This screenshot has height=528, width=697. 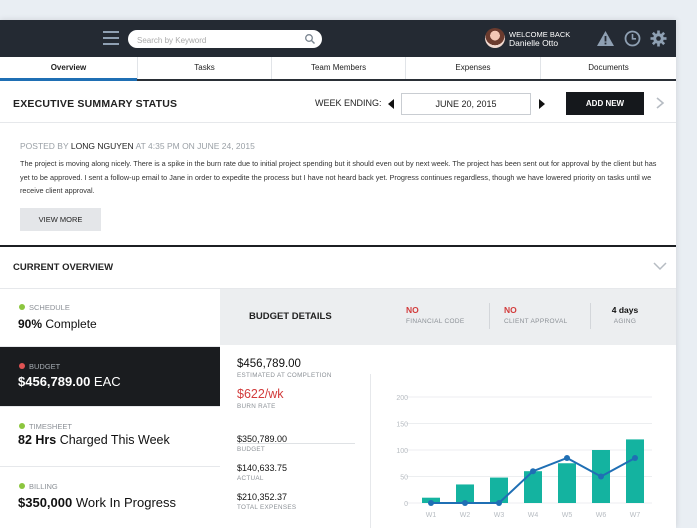 I want to click on posted-suffix: AT 4:35 PM ON JUNE 24, 2015, so click(x=195, y=146).